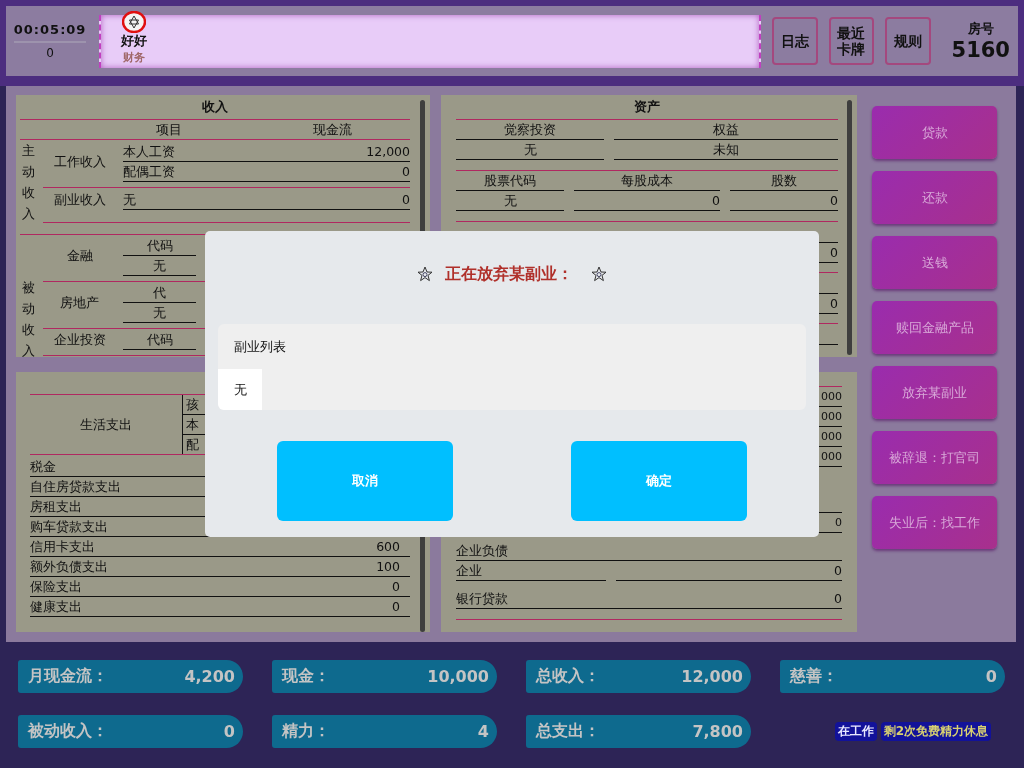  I want to click on column-header: 觉察投资, so click(530, 130).